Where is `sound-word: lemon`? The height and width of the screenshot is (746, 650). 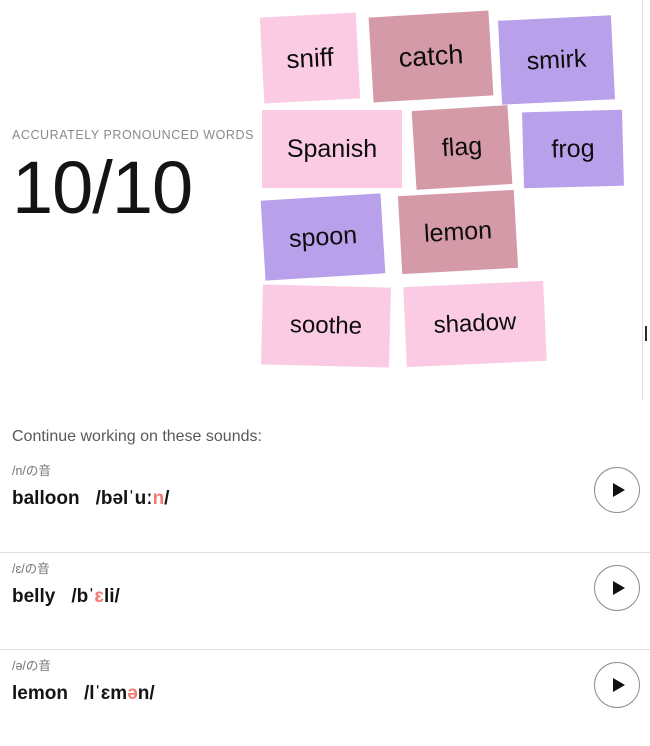 sound-word: lemon is located at coordinates (40, 693).